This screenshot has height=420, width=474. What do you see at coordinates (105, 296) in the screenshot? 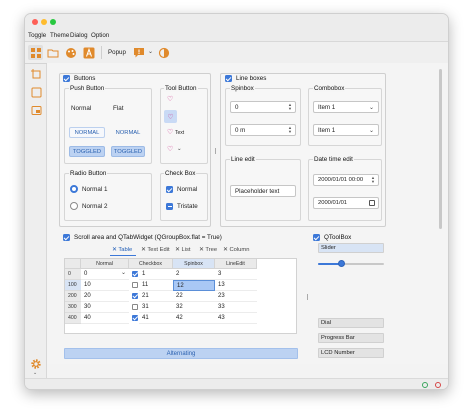
I see `table-cell-normal: 20` at bounding box center [105, 296].